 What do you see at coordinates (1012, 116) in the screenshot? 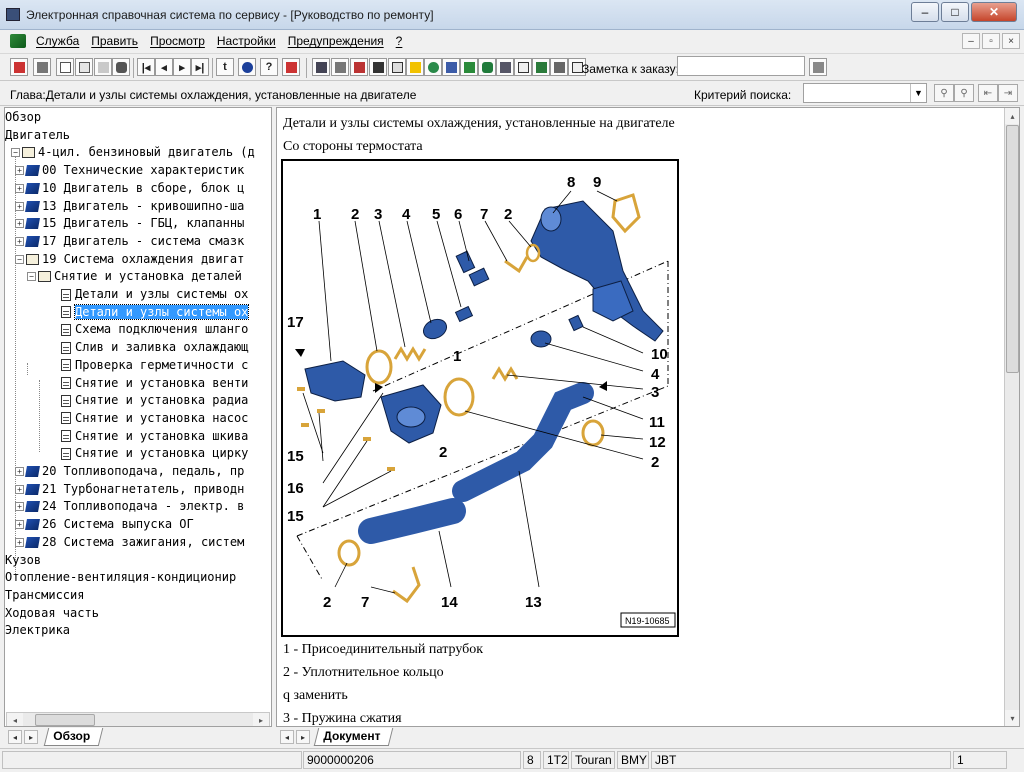
I see `scroll-up-icon: ▴` at bounding box center [1012, 116].